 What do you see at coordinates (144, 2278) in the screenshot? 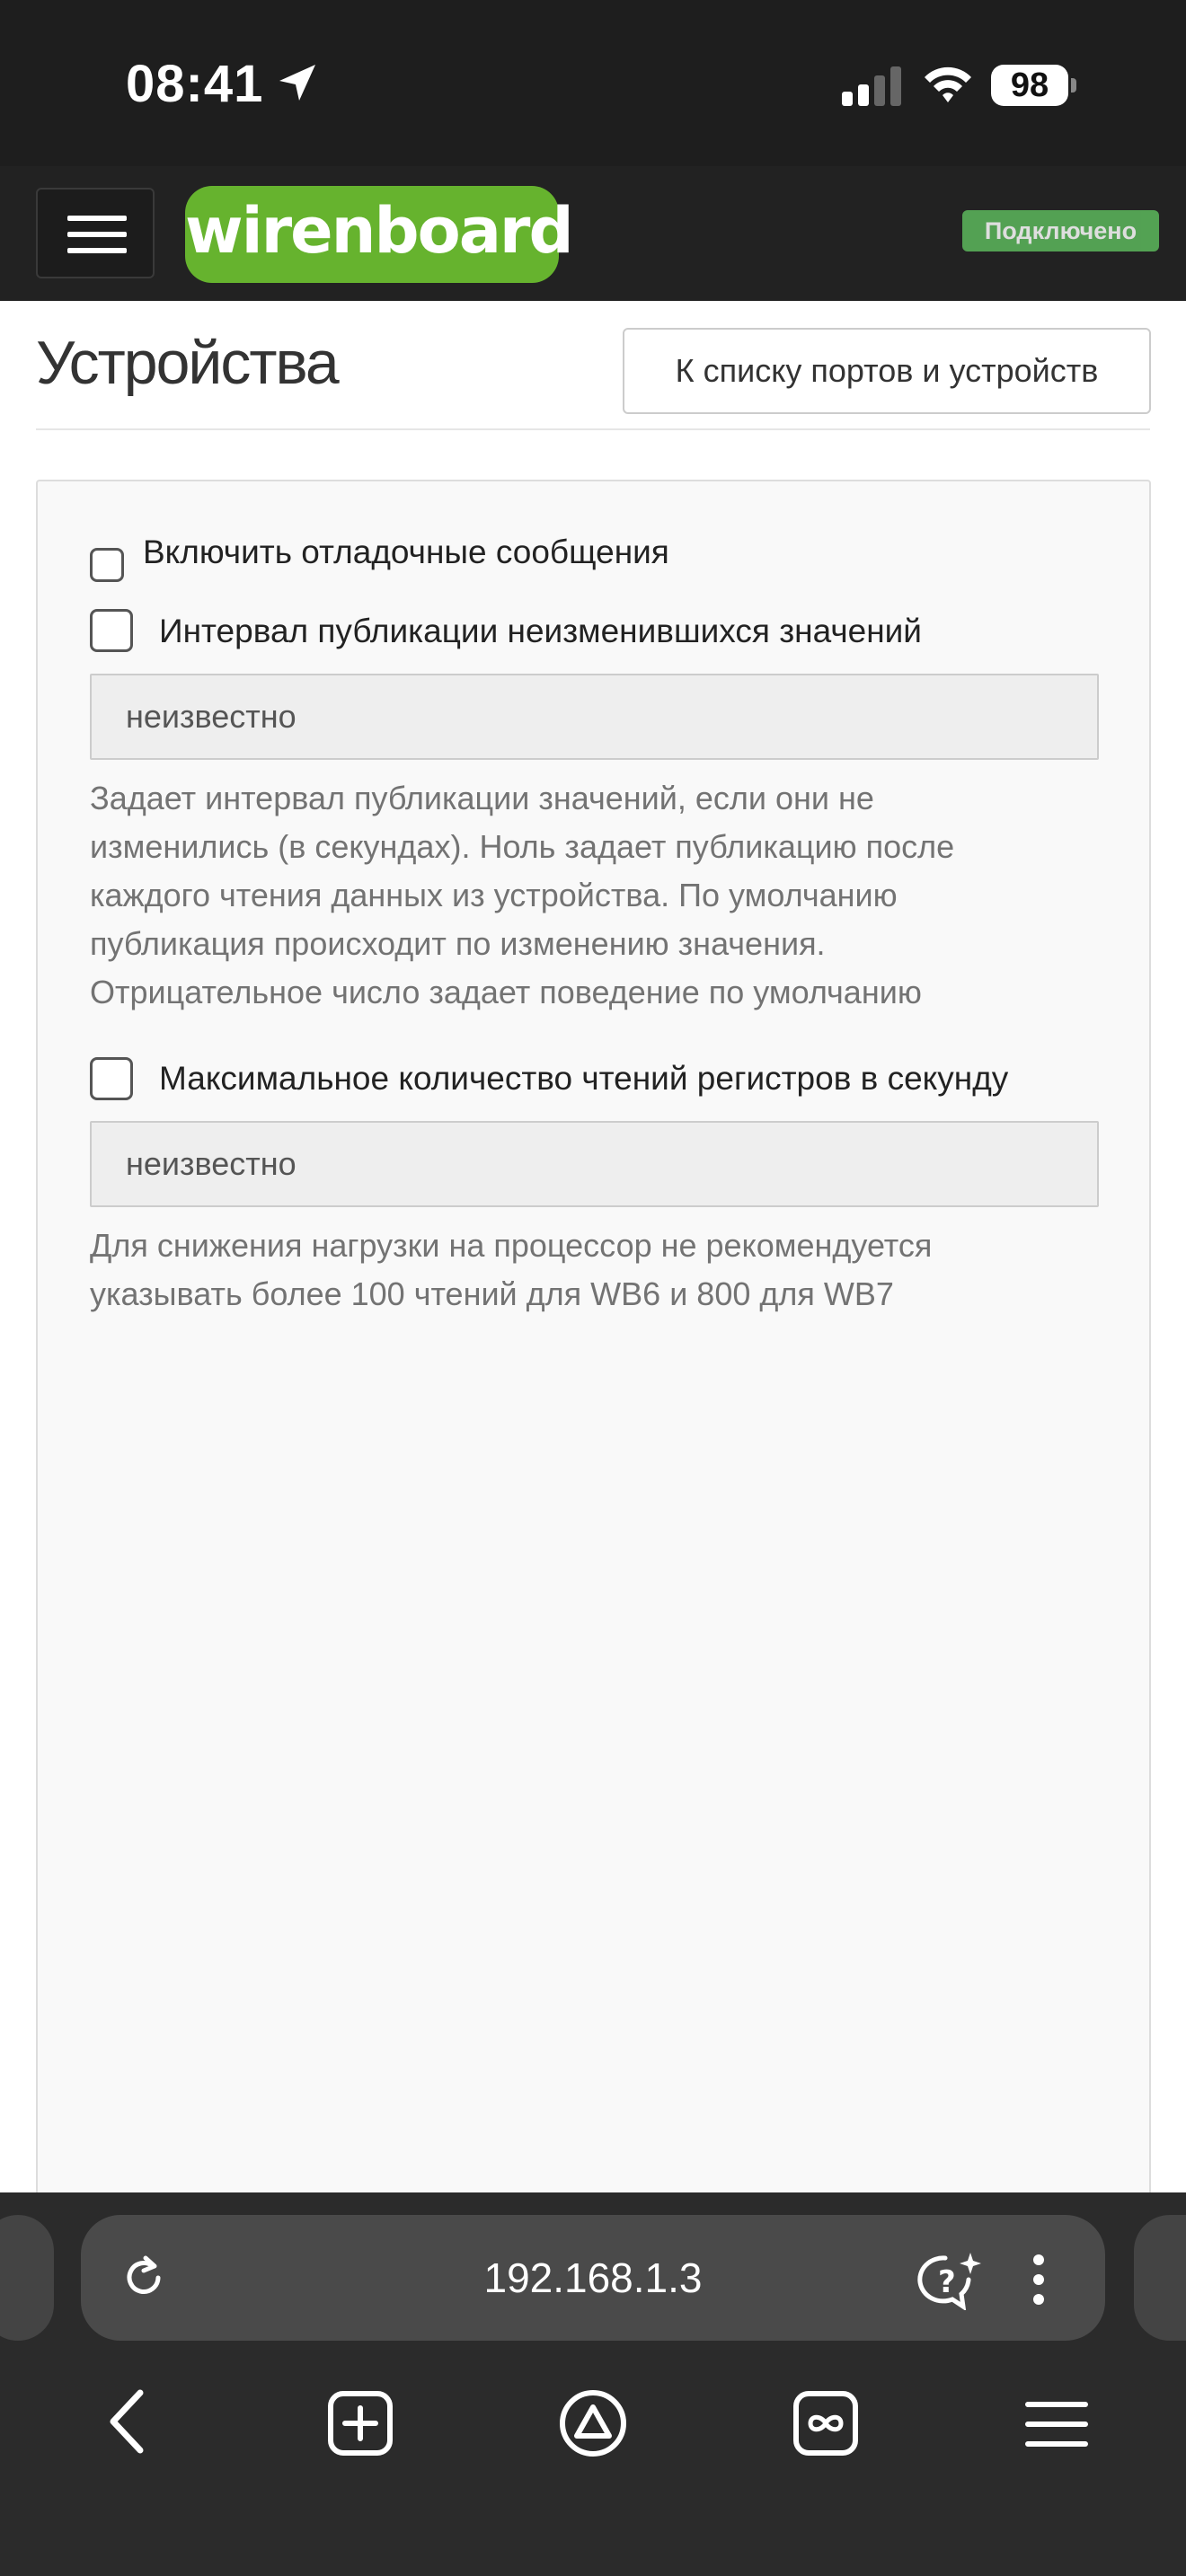
I see `reload-icon` at bounding box center [144, 2278].